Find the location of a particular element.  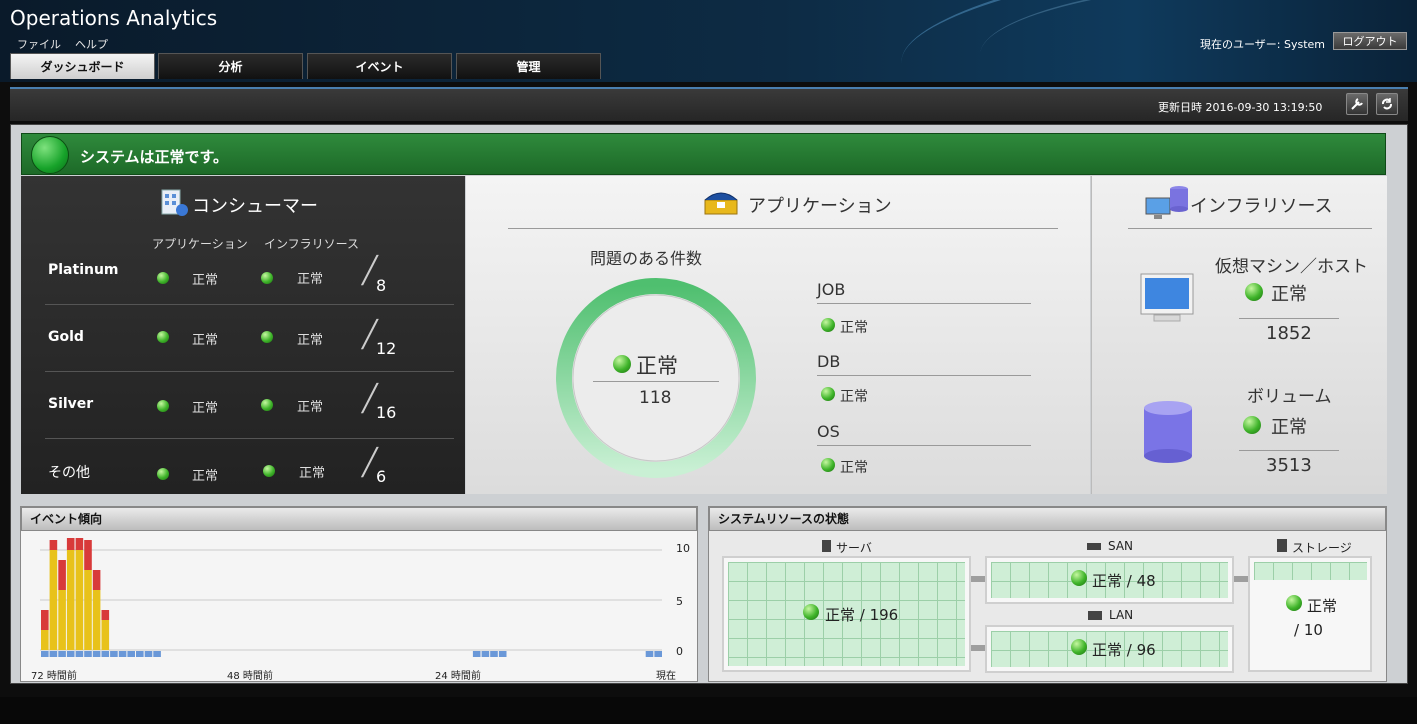

san-icon is located at coordinates (1094, 546).